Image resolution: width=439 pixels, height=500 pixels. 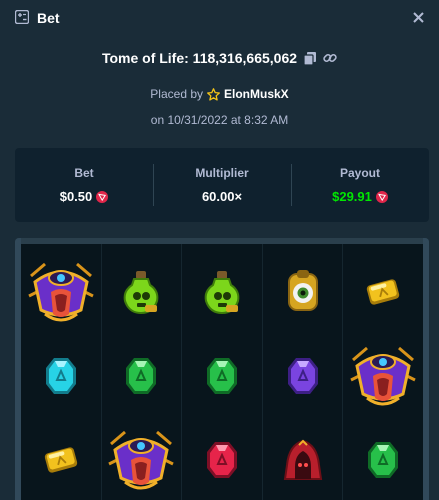 I want to click on stat-bet-value: $0.50, so click(x=76, y=196).